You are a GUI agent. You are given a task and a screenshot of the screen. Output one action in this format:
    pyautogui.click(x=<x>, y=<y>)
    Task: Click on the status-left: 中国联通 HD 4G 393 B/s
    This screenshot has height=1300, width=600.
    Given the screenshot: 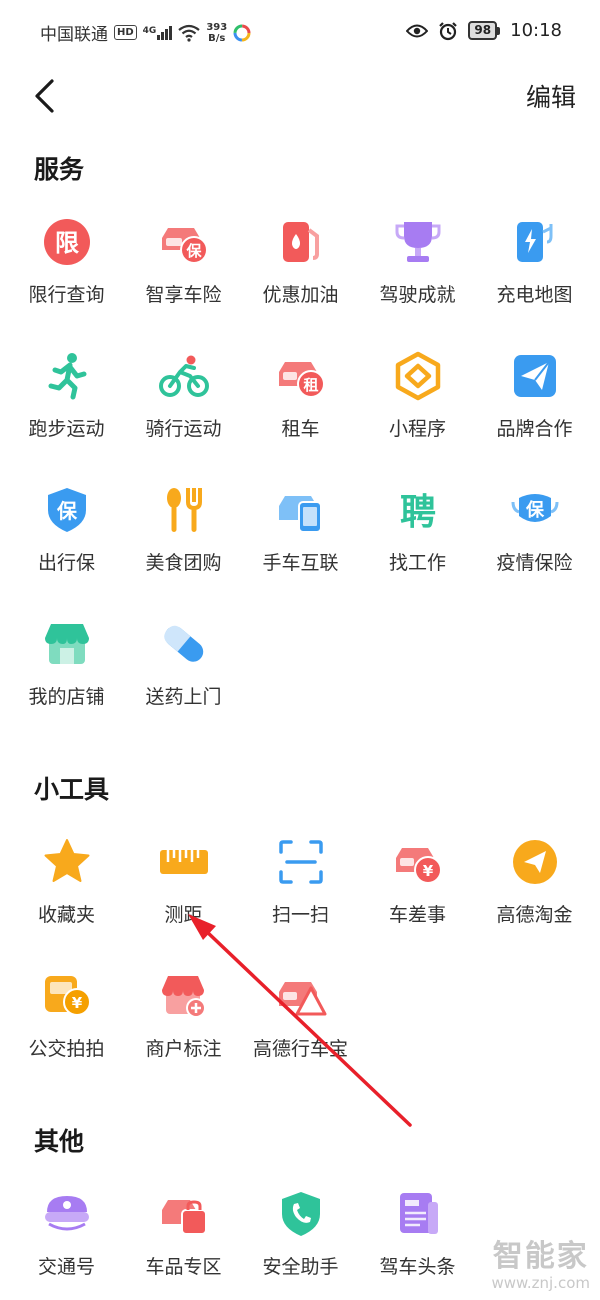 What is the action you would take?
    pyautogui.click(x=145, y=32)
    